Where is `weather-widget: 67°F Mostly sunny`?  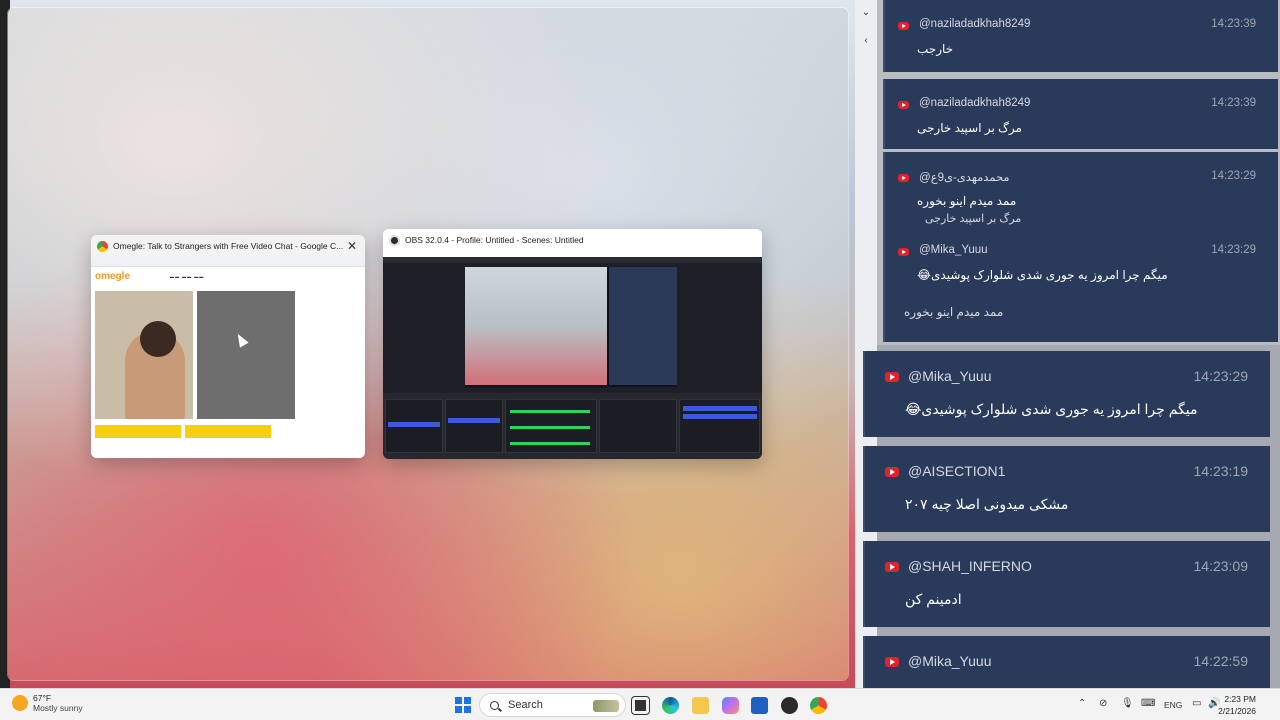
weather-widget: 67°F Mostly sunny is located at coordinates (47, 703).